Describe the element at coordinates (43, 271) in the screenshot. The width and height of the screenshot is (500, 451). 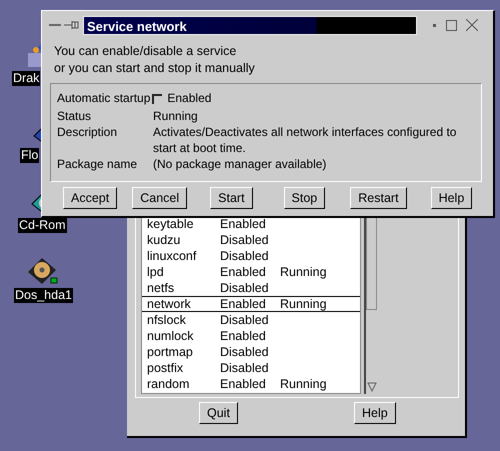
I see `hard-disk-icon` at that location.